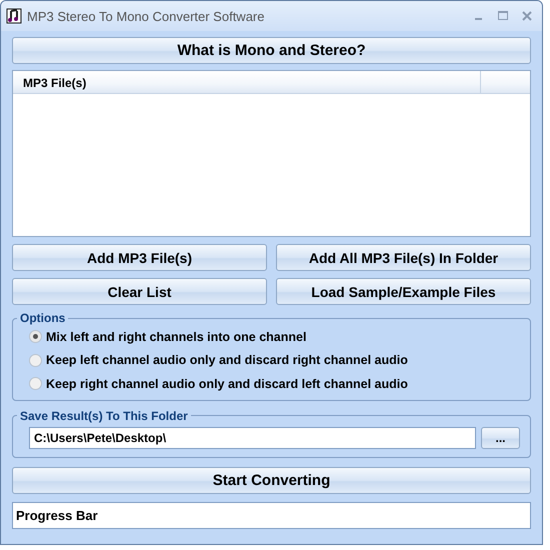  What do you see at coordinates (403, 257) in the screenshot?
I see `action-button: Add All MP3 File(s) In Folder` at bounding box center [403, 257].